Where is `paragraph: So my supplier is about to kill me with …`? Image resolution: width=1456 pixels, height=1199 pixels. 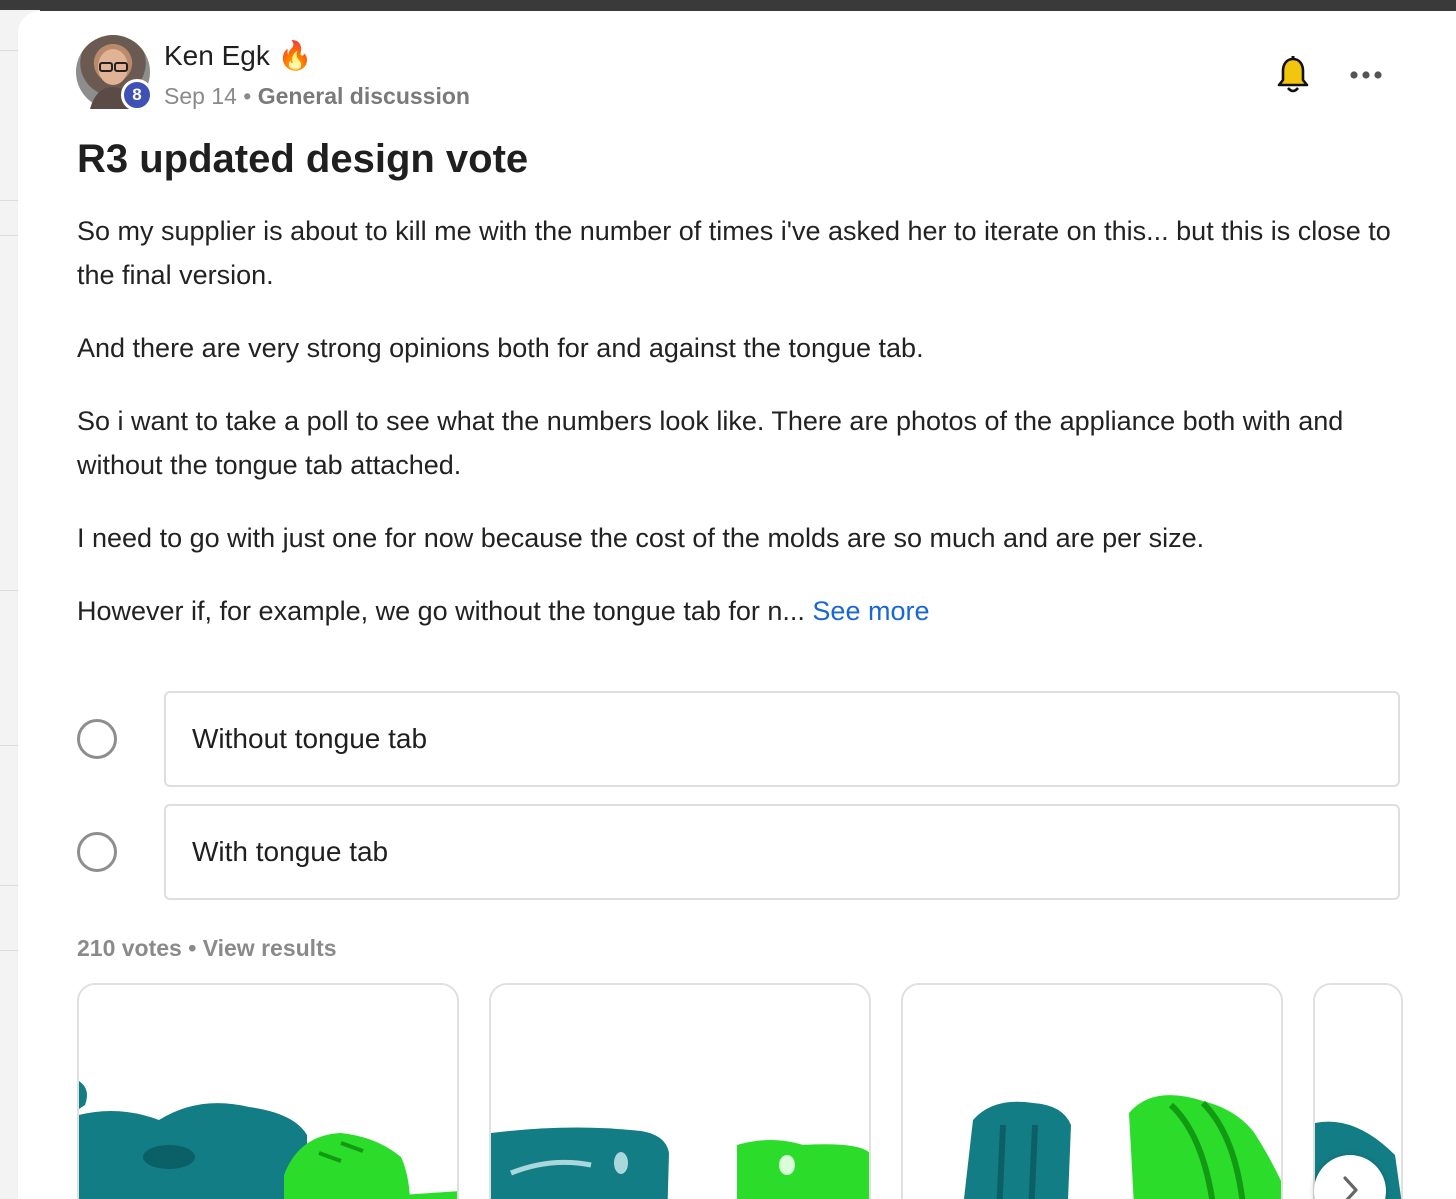 paragraph: So my supplier is about to kill me with … is located at coordinates (734, 253).